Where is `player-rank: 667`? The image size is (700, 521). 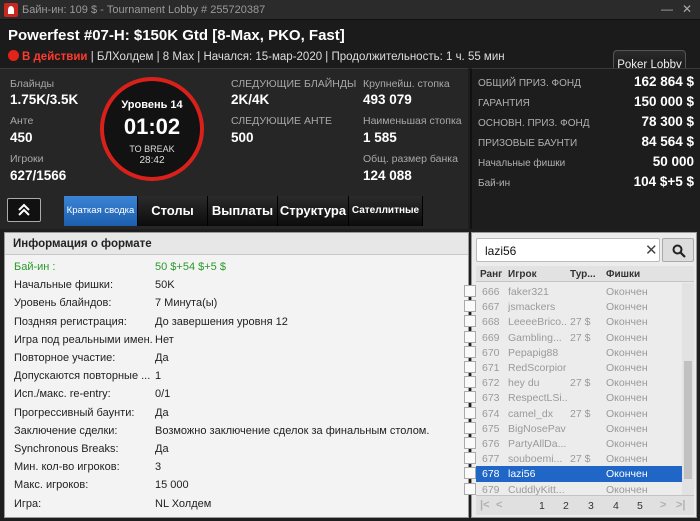 player-rank: 667 is located at coordinates (491, 307).